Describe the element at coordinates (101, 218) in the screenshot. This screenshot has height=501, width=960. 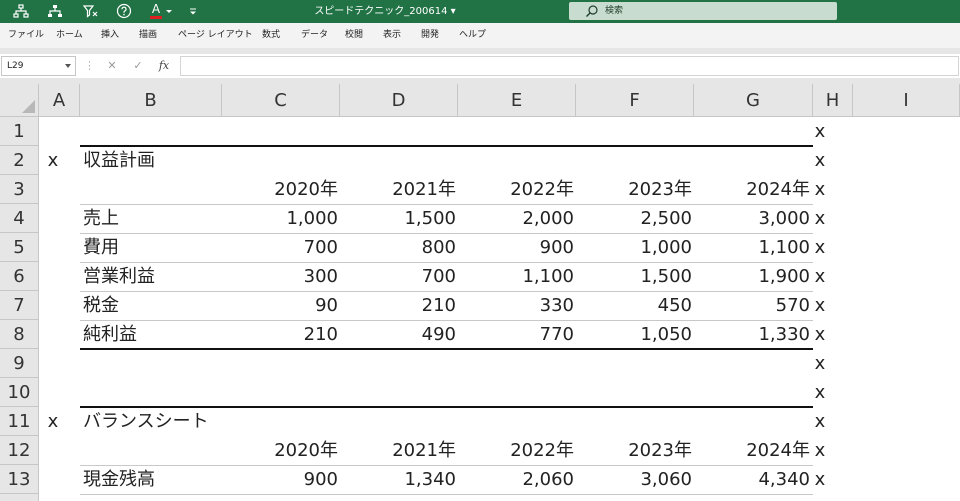
I see `row-label-sales: 売上` at that location.